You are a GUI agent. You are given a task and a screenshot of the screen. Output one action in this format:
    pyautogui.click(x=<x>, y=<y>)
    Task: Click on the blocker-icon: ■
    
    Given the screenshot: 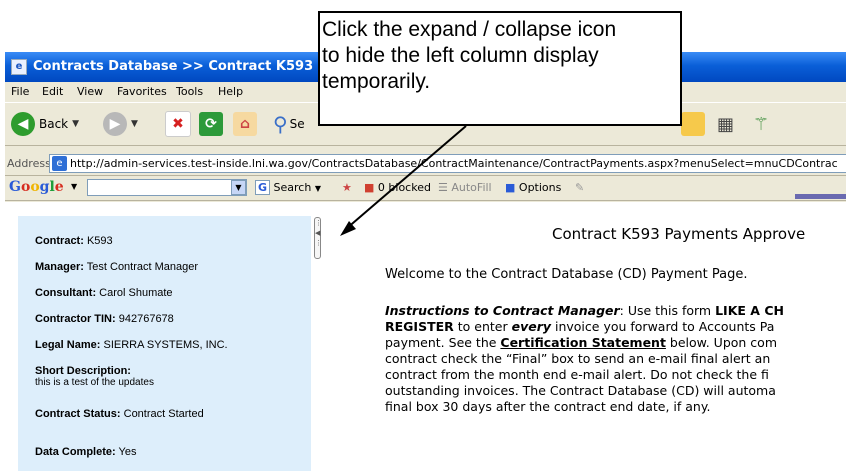 What is the action you would take?
    pyautogui.click(x=369, y=187)
    